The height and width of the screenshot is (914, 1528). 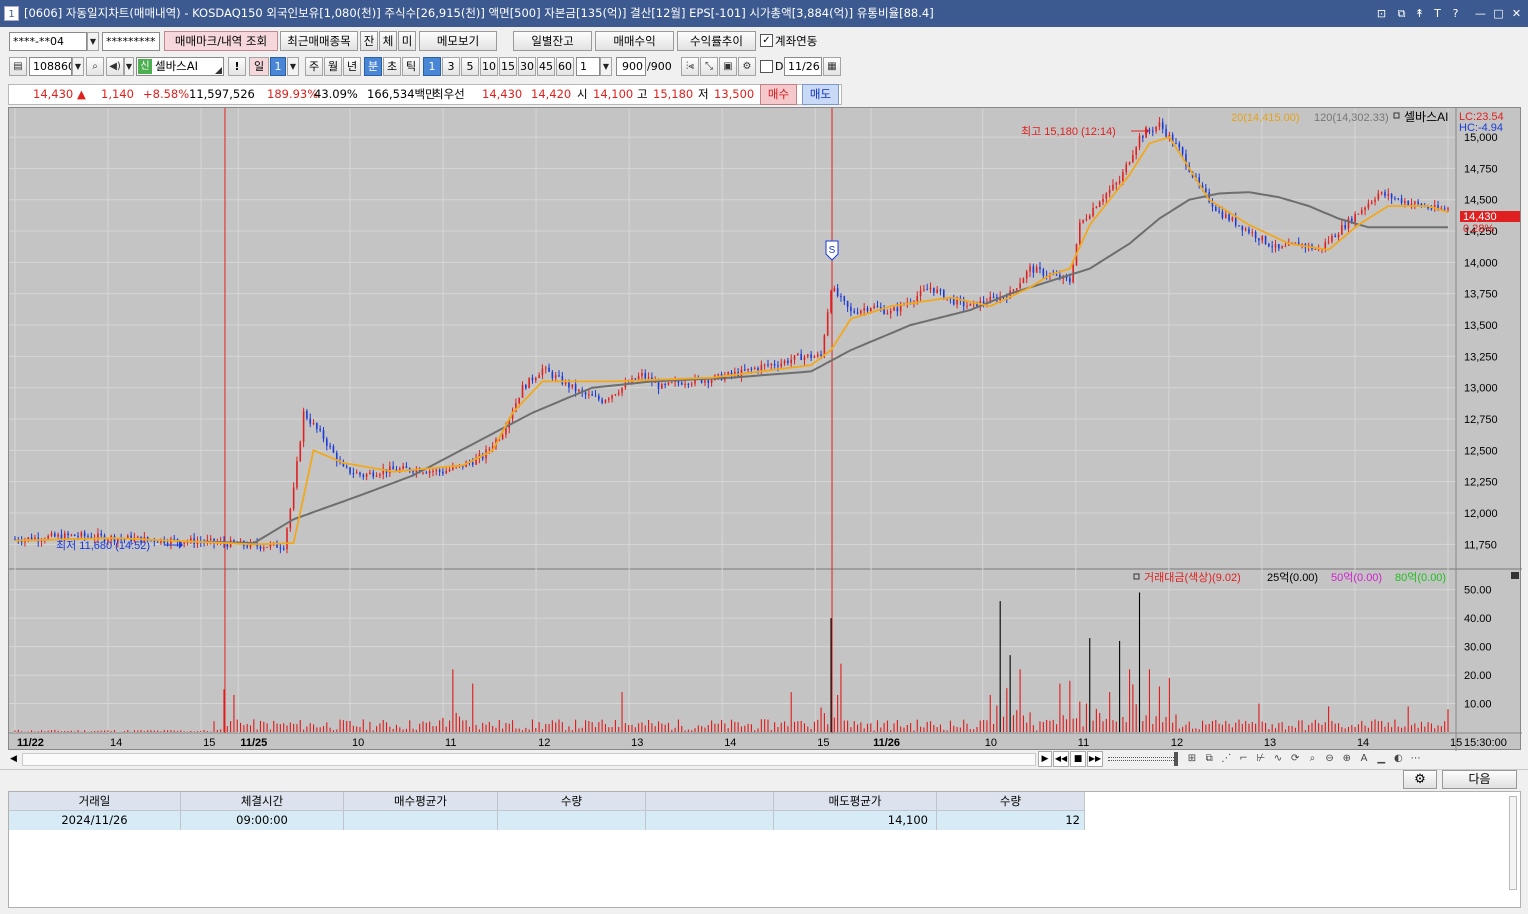 I want to click on col-header-sell-avg: 매도평균가, so click(x=855, y=801).